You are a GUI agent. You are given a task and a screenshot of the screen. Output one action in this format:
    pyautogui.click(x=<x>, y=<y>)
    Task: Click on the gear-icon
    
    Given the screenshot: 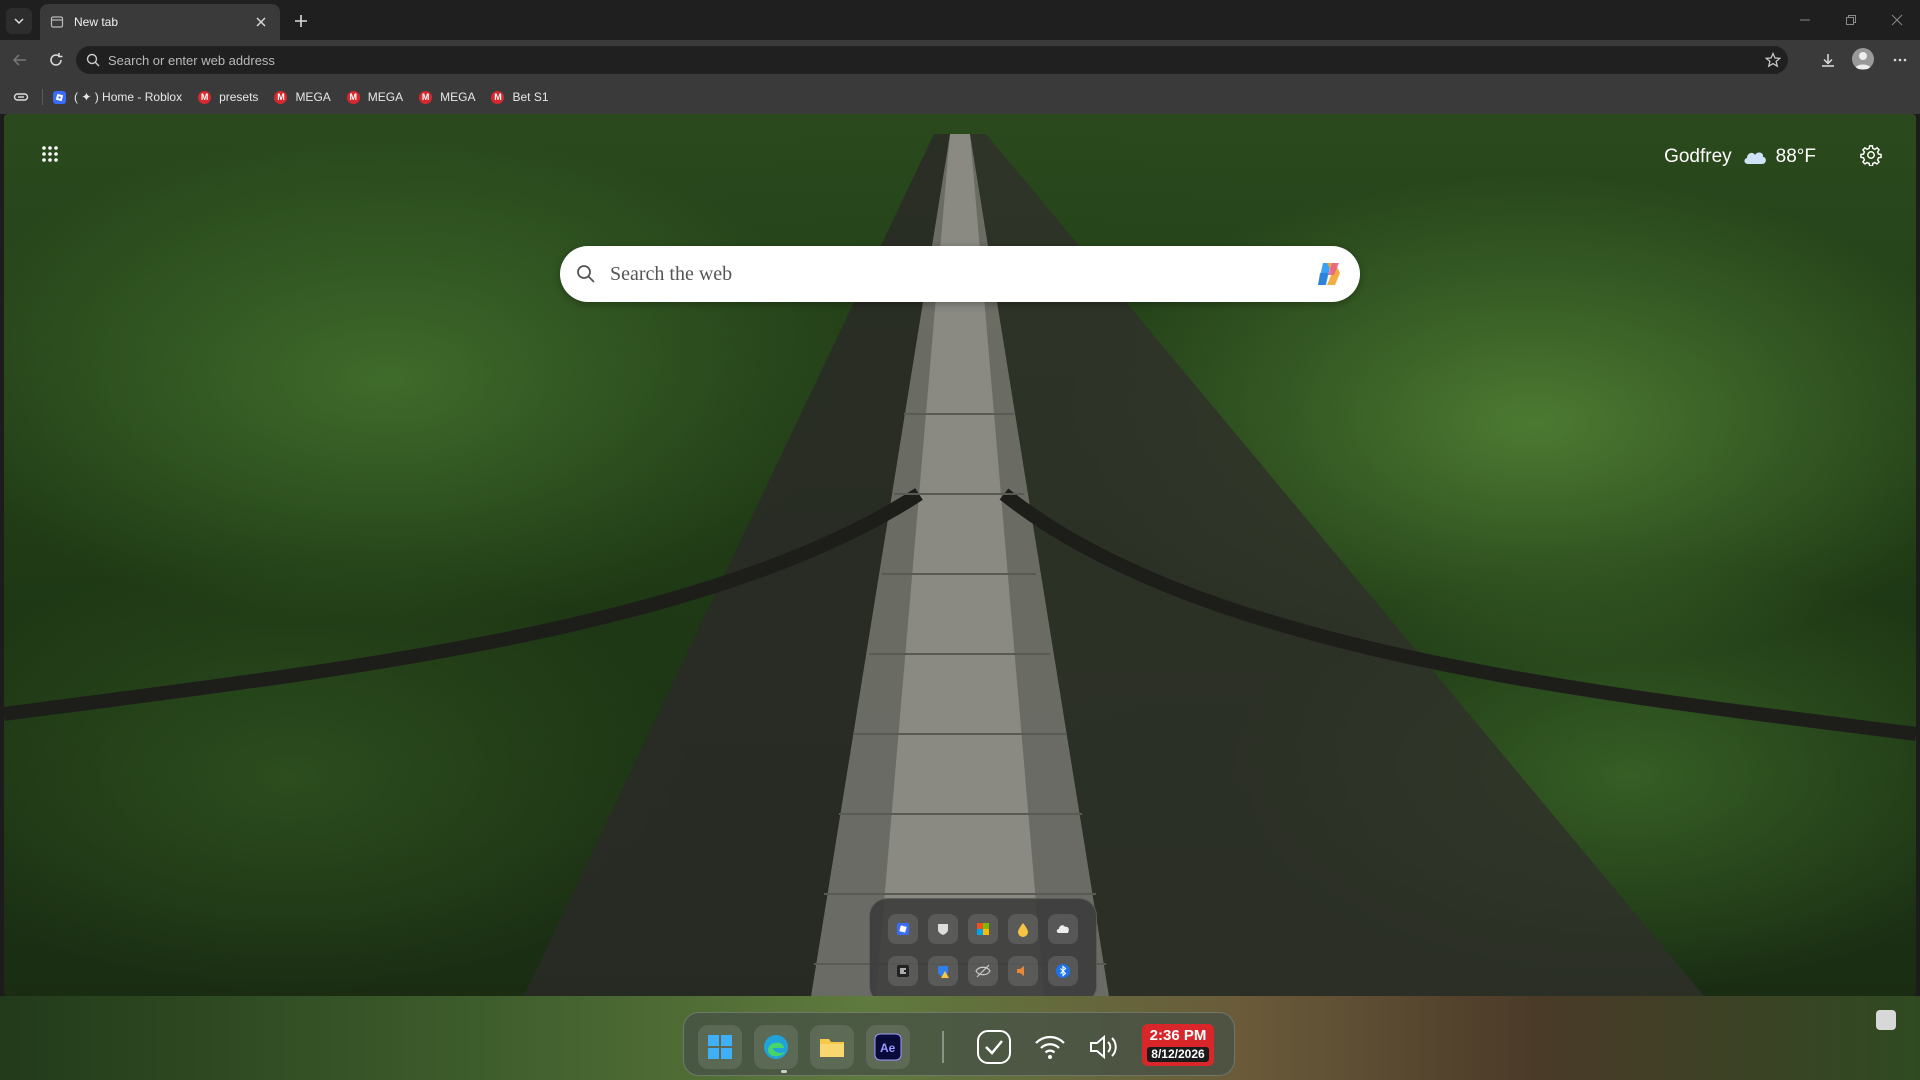 What is the action you would take?
    pyautogui.click(x=1871, y=156)
    